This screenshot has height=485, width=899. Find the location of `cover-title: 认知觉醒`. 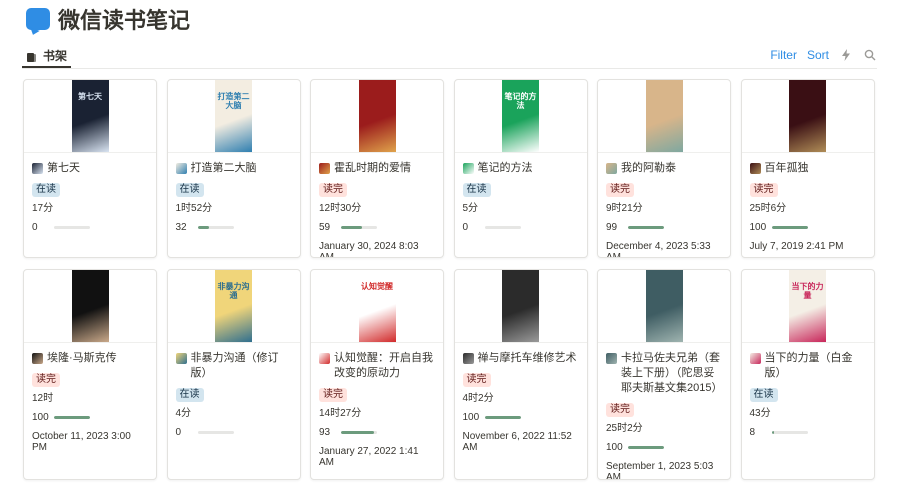

cover-title: 认知觉醒 is located at coordinates (377, 286).